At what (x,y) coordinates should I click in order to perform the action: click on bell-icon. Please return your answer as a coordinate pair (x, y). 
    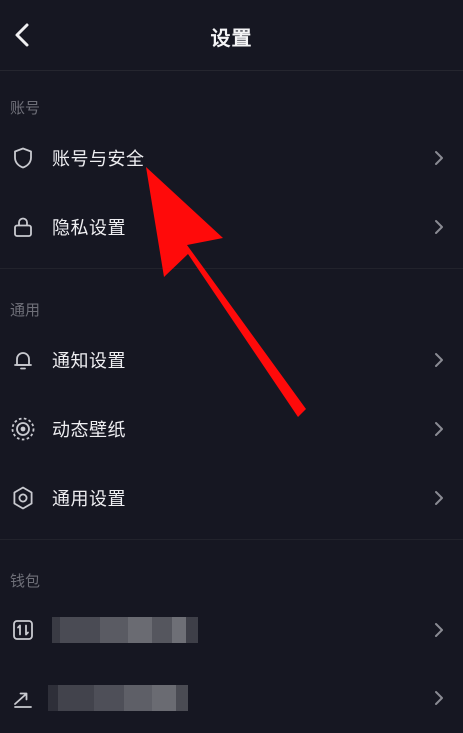
    Looking at the image, I should click on (23, 360).